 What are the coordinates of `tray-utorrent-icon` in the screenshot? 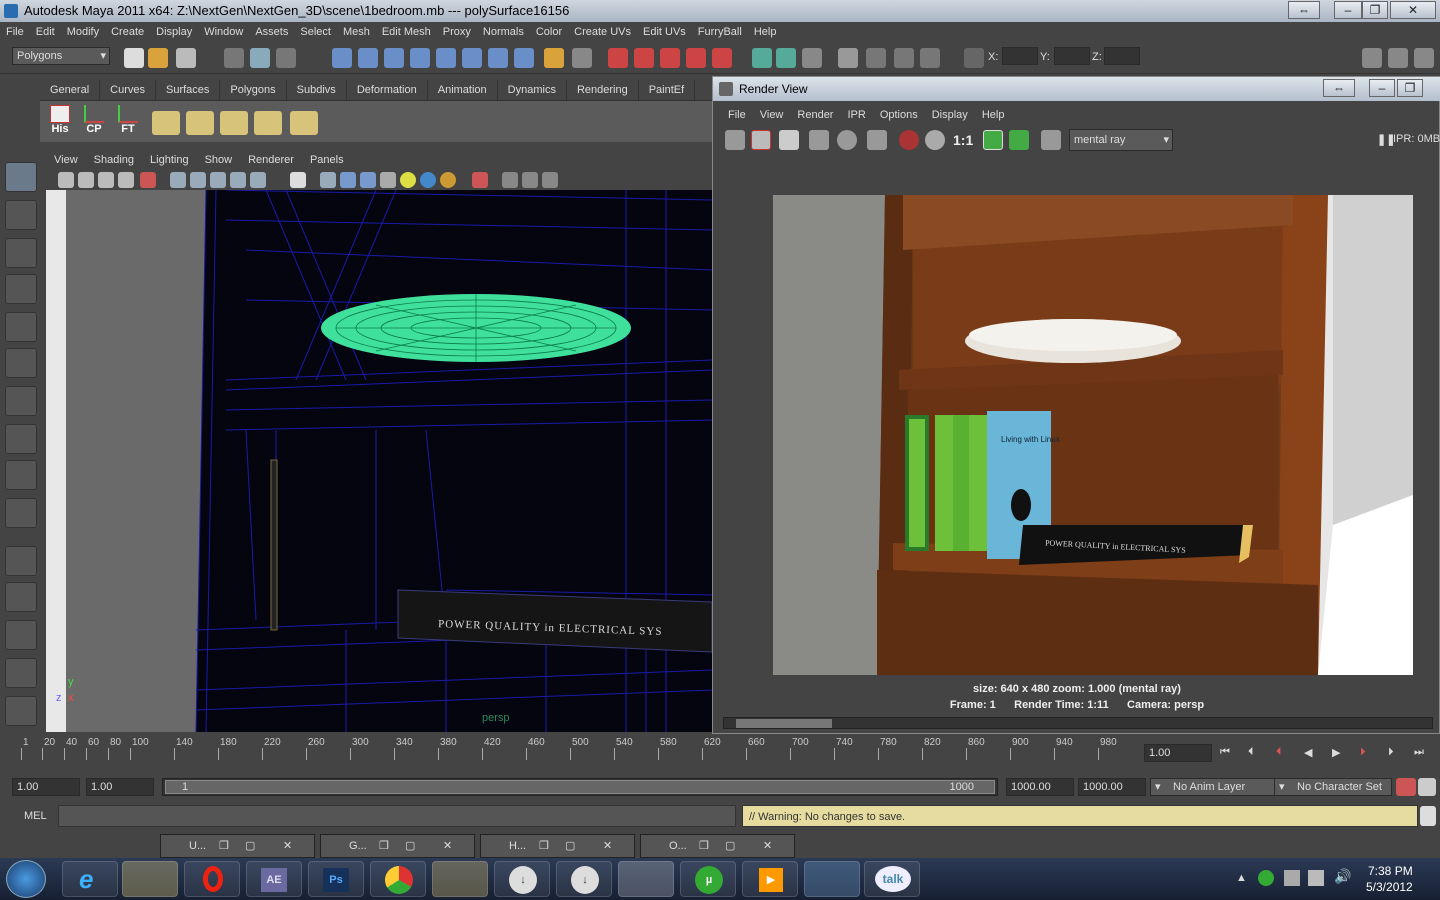 It's located at (1266, 878).